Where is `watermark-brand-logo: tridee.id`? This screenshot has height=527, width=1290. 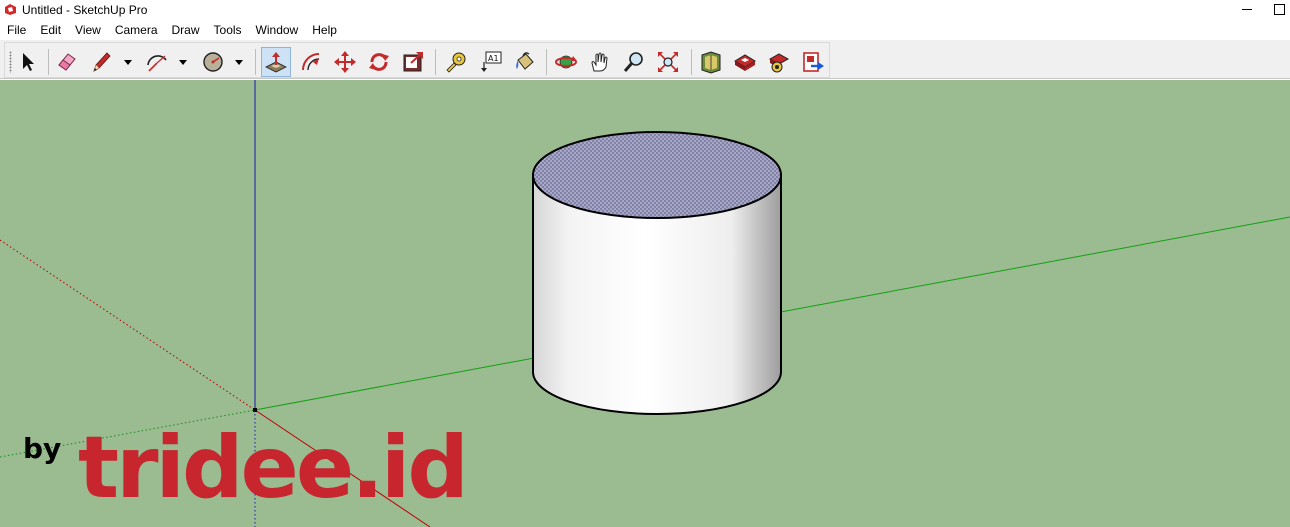
watermark-brand-logo: tridee.id is located at coordinates (273, 468).